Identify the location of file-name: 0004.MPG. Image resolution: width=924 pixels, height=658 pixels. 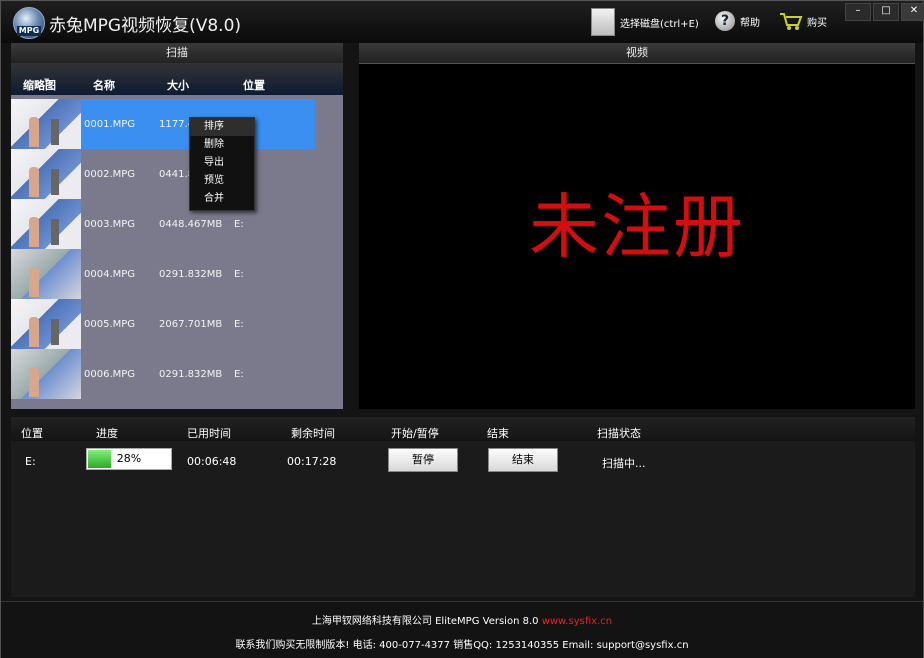
(110, 274).